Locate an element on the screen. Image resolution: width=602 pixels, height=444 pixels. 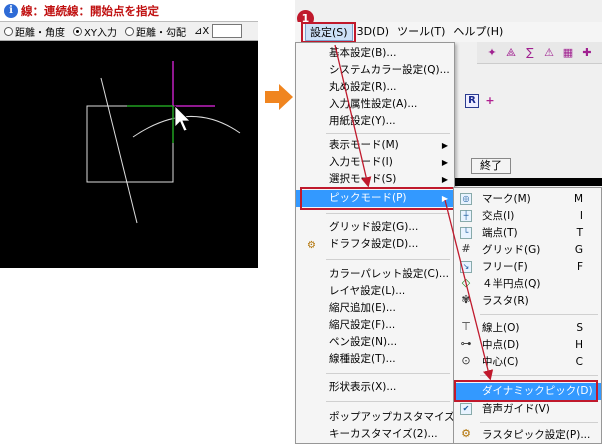
grid-icon: # is located at coordinates (466, 248).